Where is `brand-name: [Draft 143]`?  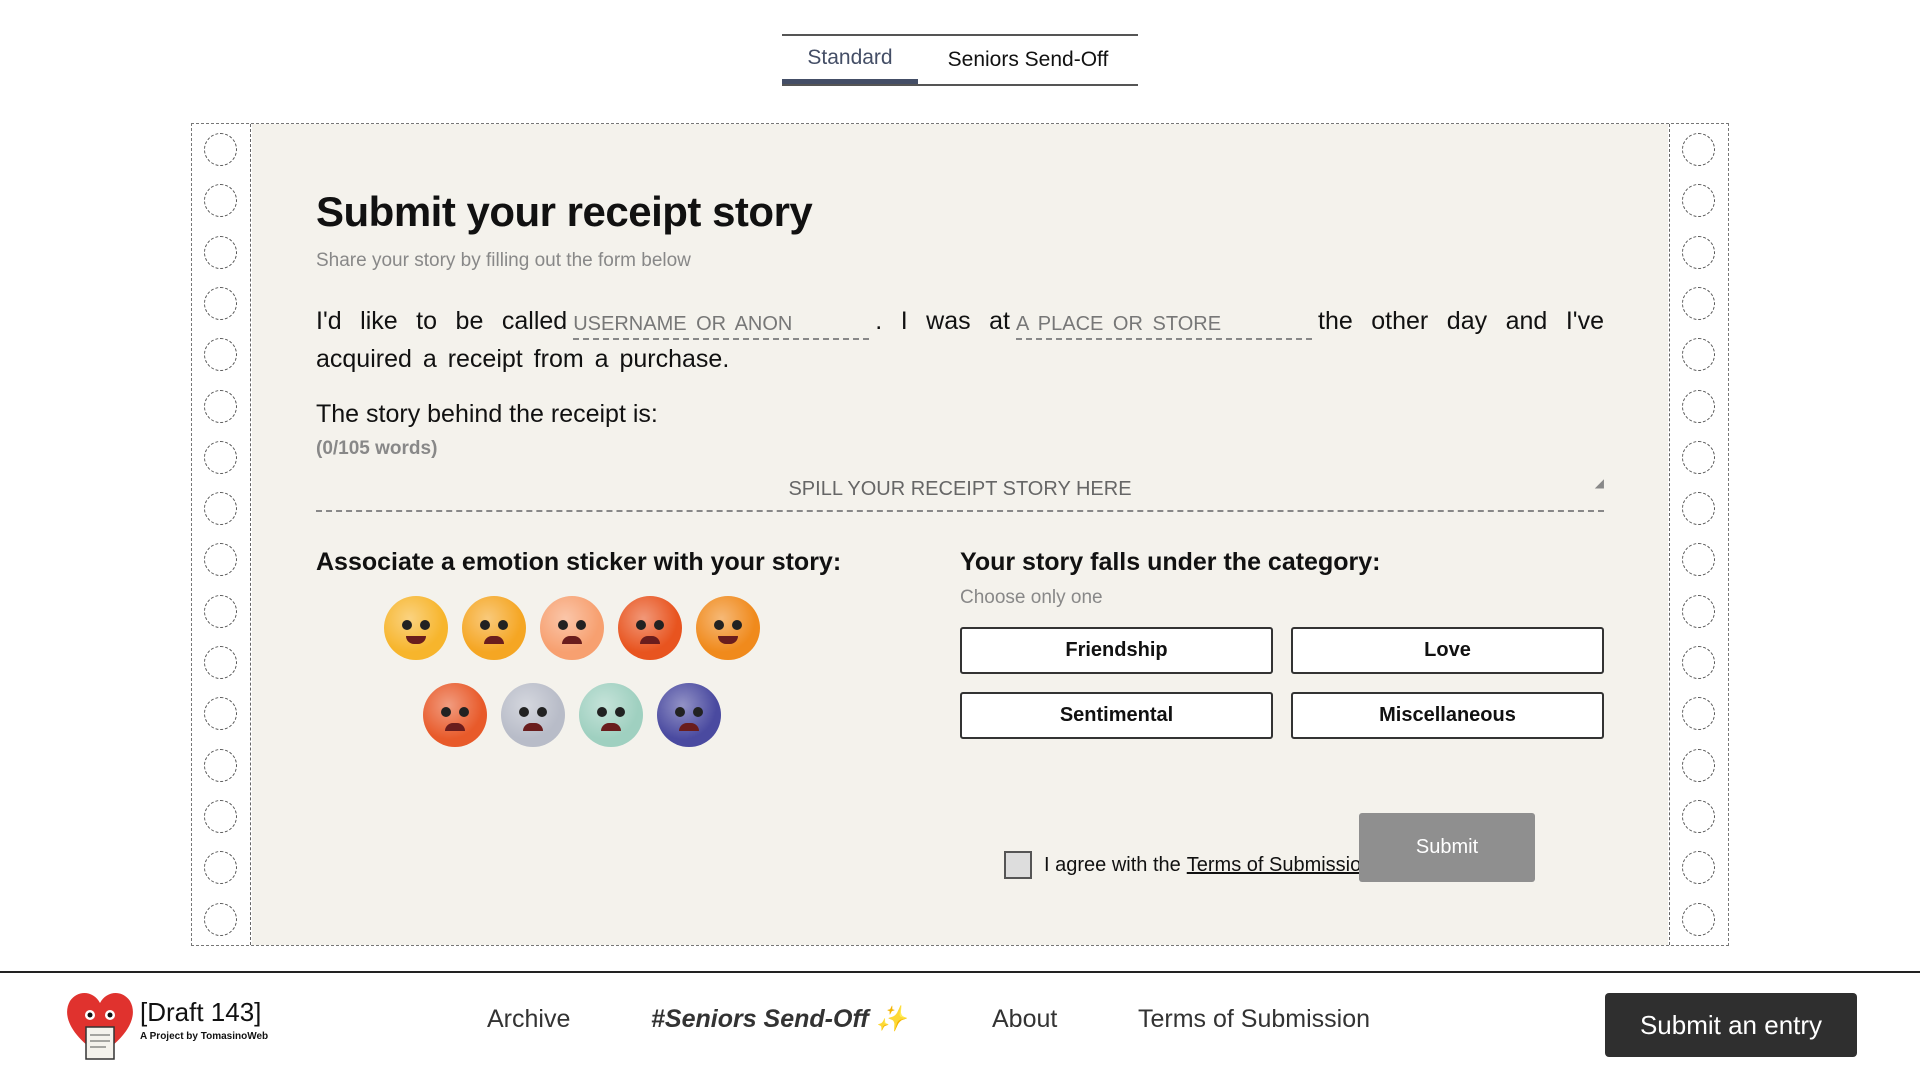
brand-name: [Draft 143] is located at coordinates (200, 1012).